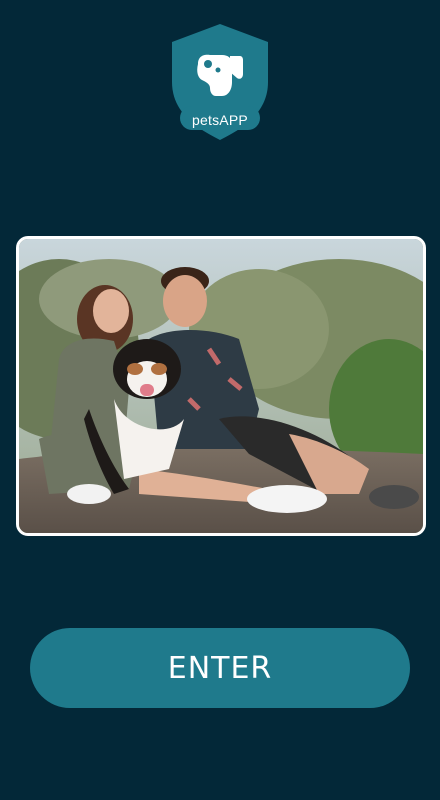 This screenshot has width=440, height=800. I want to click on enter-button: ENTER, so click(220, 668).